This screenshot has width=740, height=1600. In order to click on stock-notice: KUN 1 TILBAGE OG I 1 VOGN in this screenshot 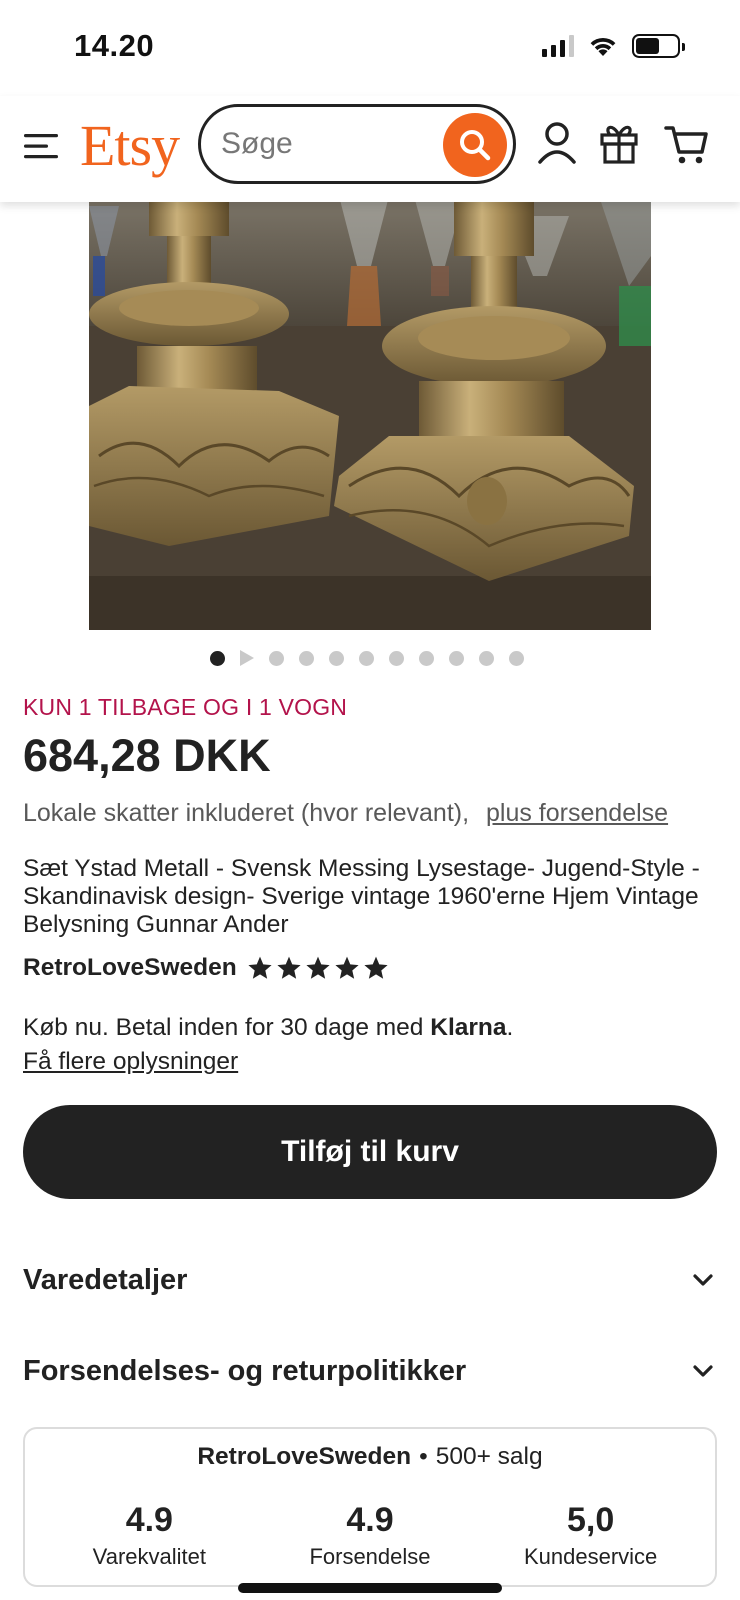, I will do `click(185, 707)`.